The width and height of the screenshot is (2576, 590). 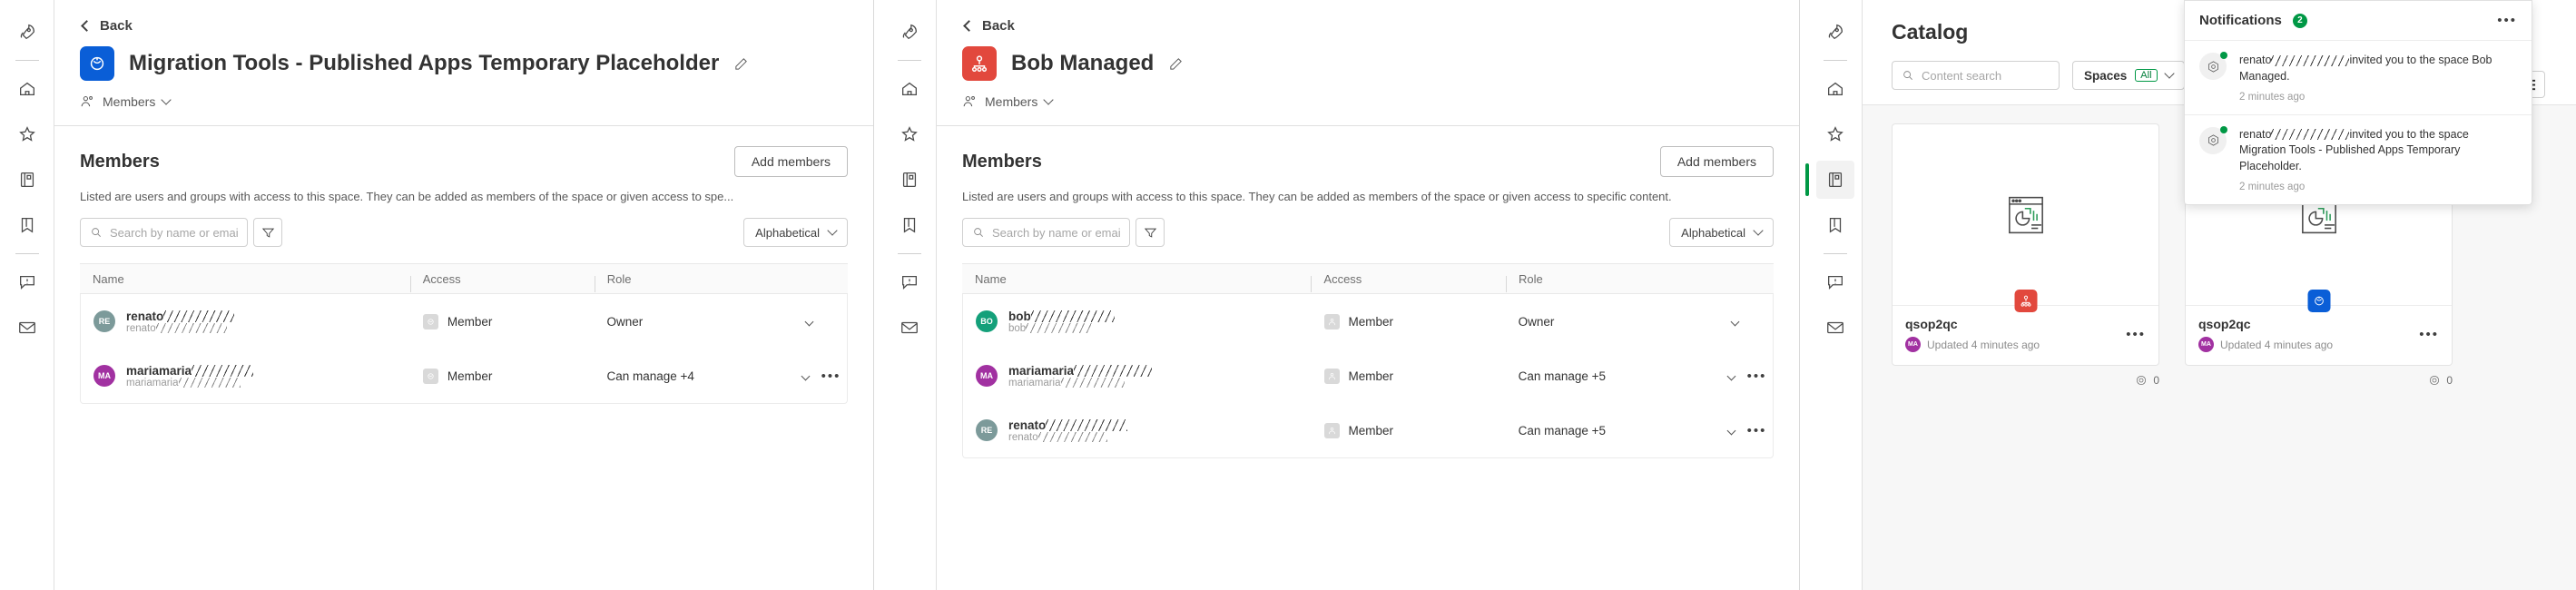 I want to click on column-header-name: Name, so click(x=991, y=278).